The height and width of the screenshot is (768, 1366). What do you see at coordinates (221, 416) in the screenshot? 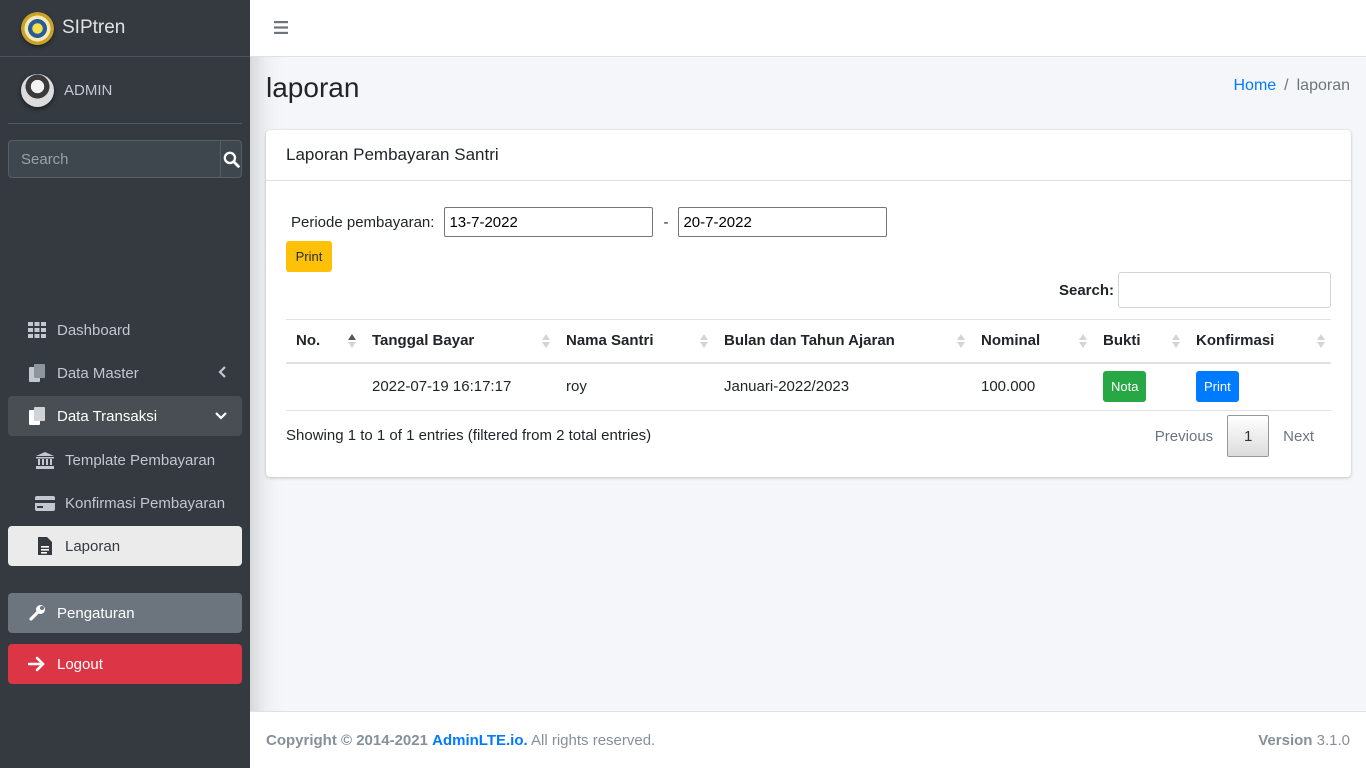
I see `chevron-down-icon` at bounding box center [221, 416].